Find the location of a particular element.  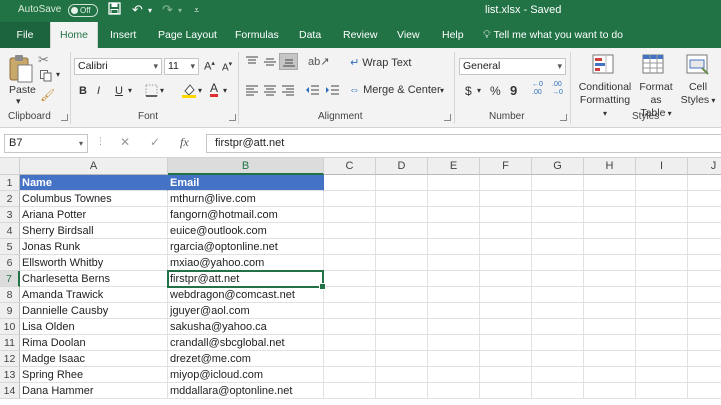

tell-me-box: 💡︎ Tell me what you want to do is located at coordinates (553, 35).